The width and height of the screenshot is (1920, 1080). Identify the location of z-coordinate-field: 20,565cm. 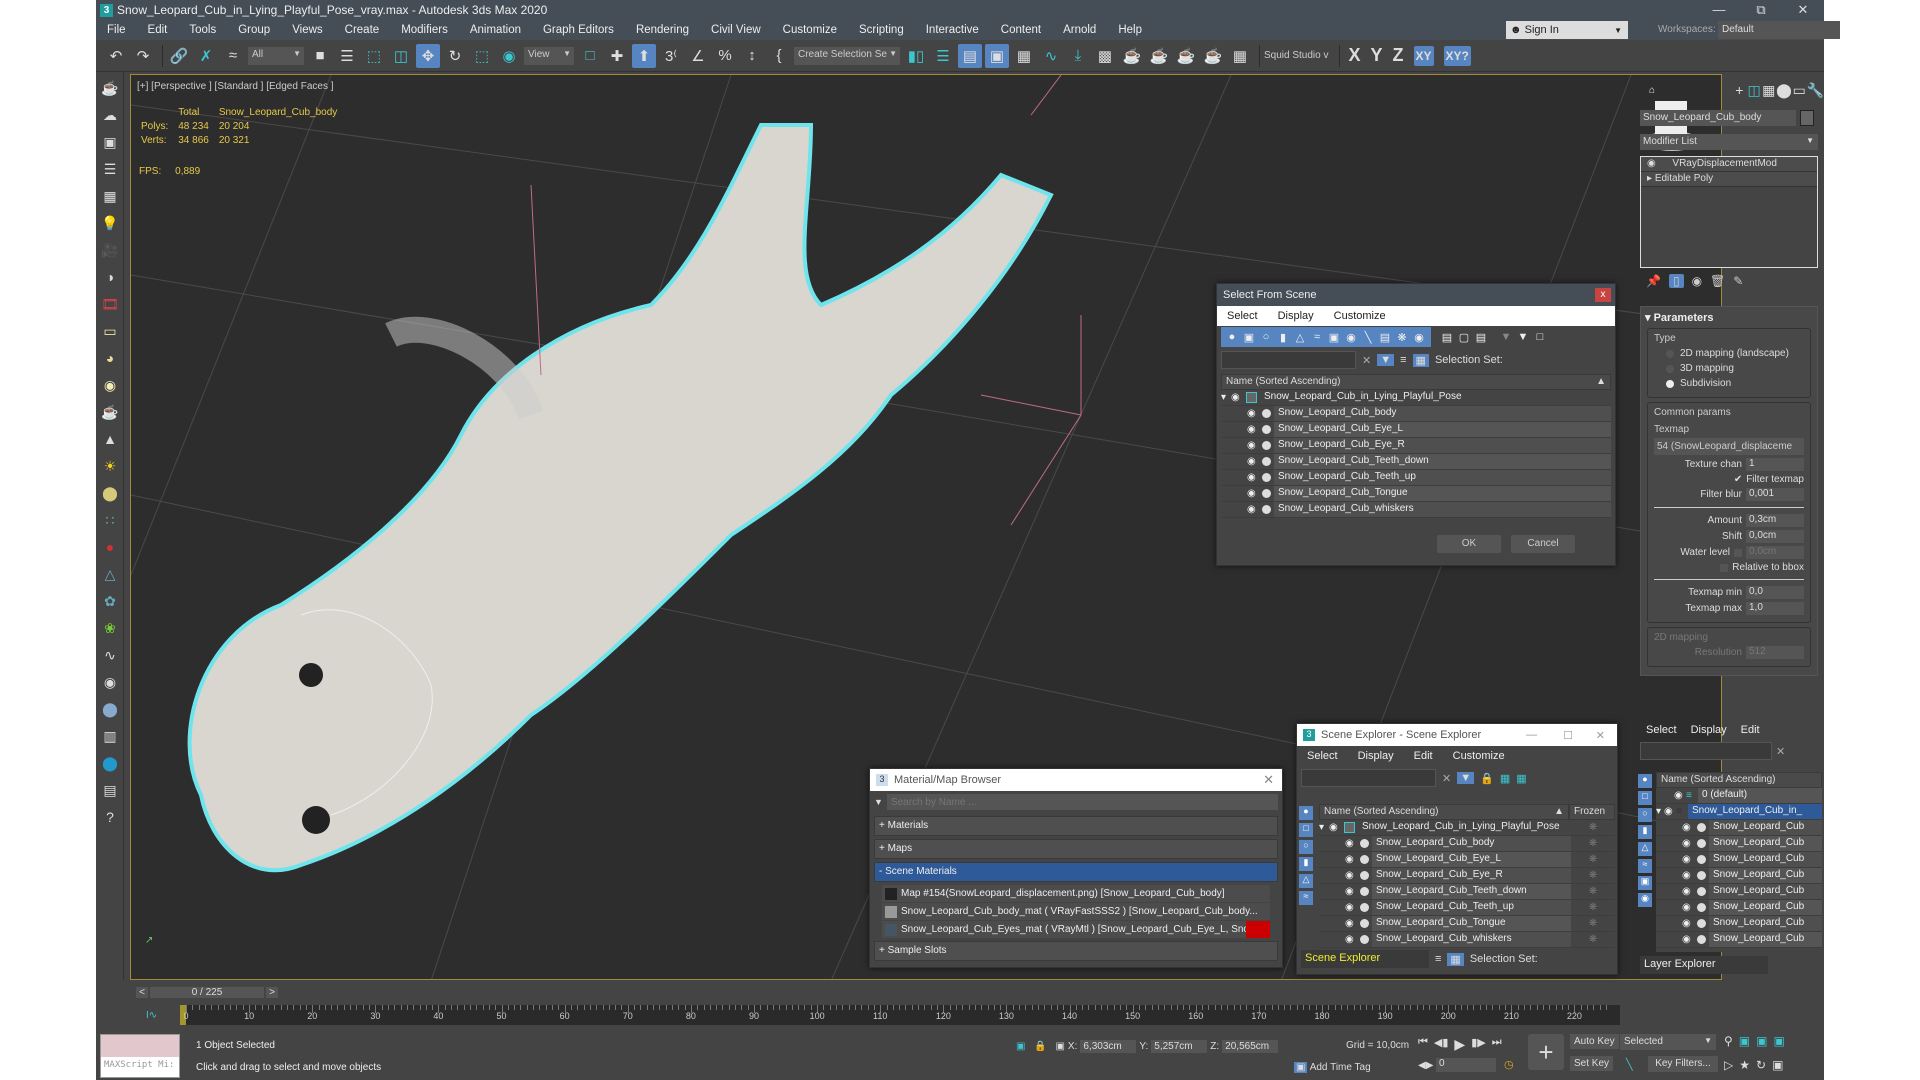
(1250, 1046).